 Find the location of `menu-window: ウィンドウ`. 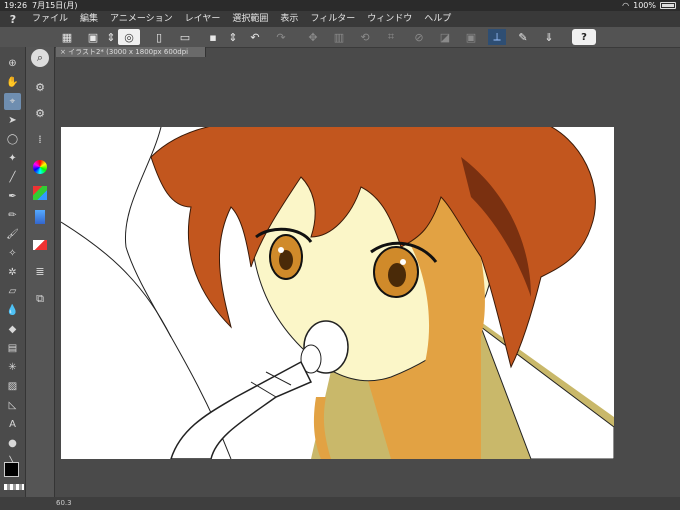

menu-window: ウィンドウ is located at coordinates (389, 19).